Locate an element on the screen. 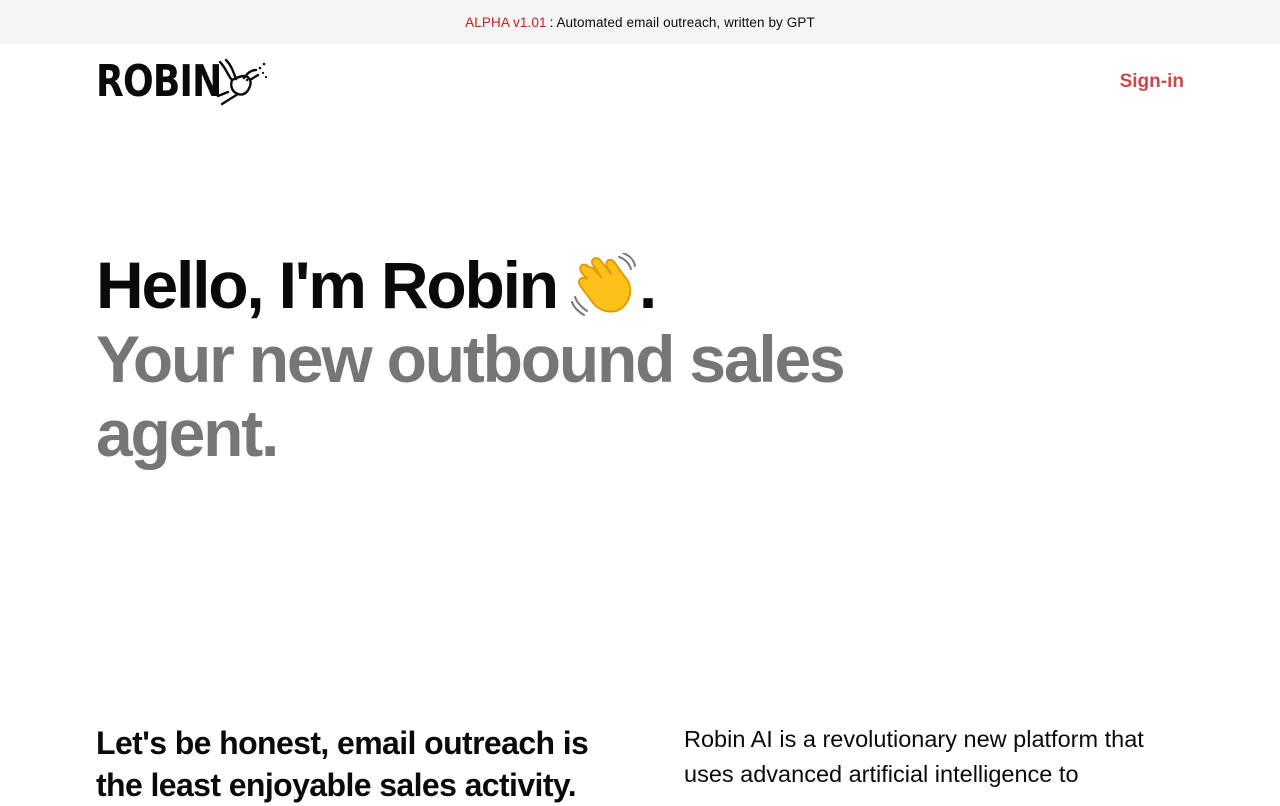 This screenshot has width=1280, height=806. logo-wordmark: ROBIN is located at coordinates (159, 81).